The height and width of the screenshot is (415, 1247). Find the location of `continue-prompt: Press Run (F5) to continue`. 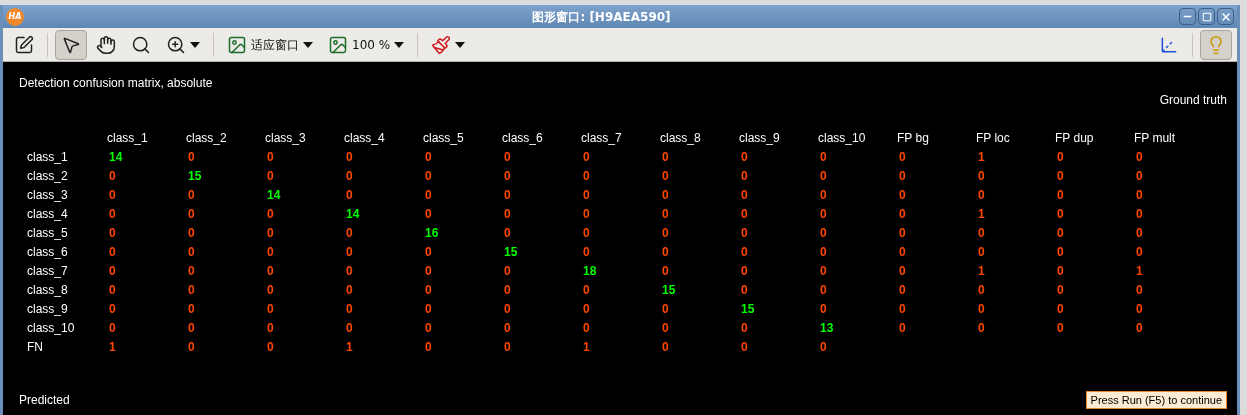

continue-prompt: Press Run (F5) to continue is located at coordinates (1156, 399).